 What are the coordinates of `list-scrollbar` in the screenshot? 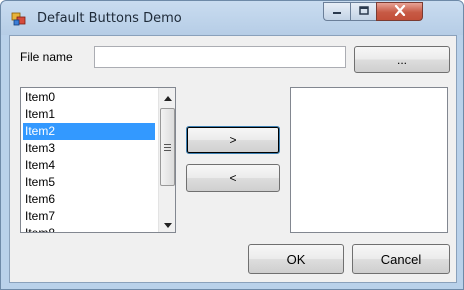 It's located at (166, 160).